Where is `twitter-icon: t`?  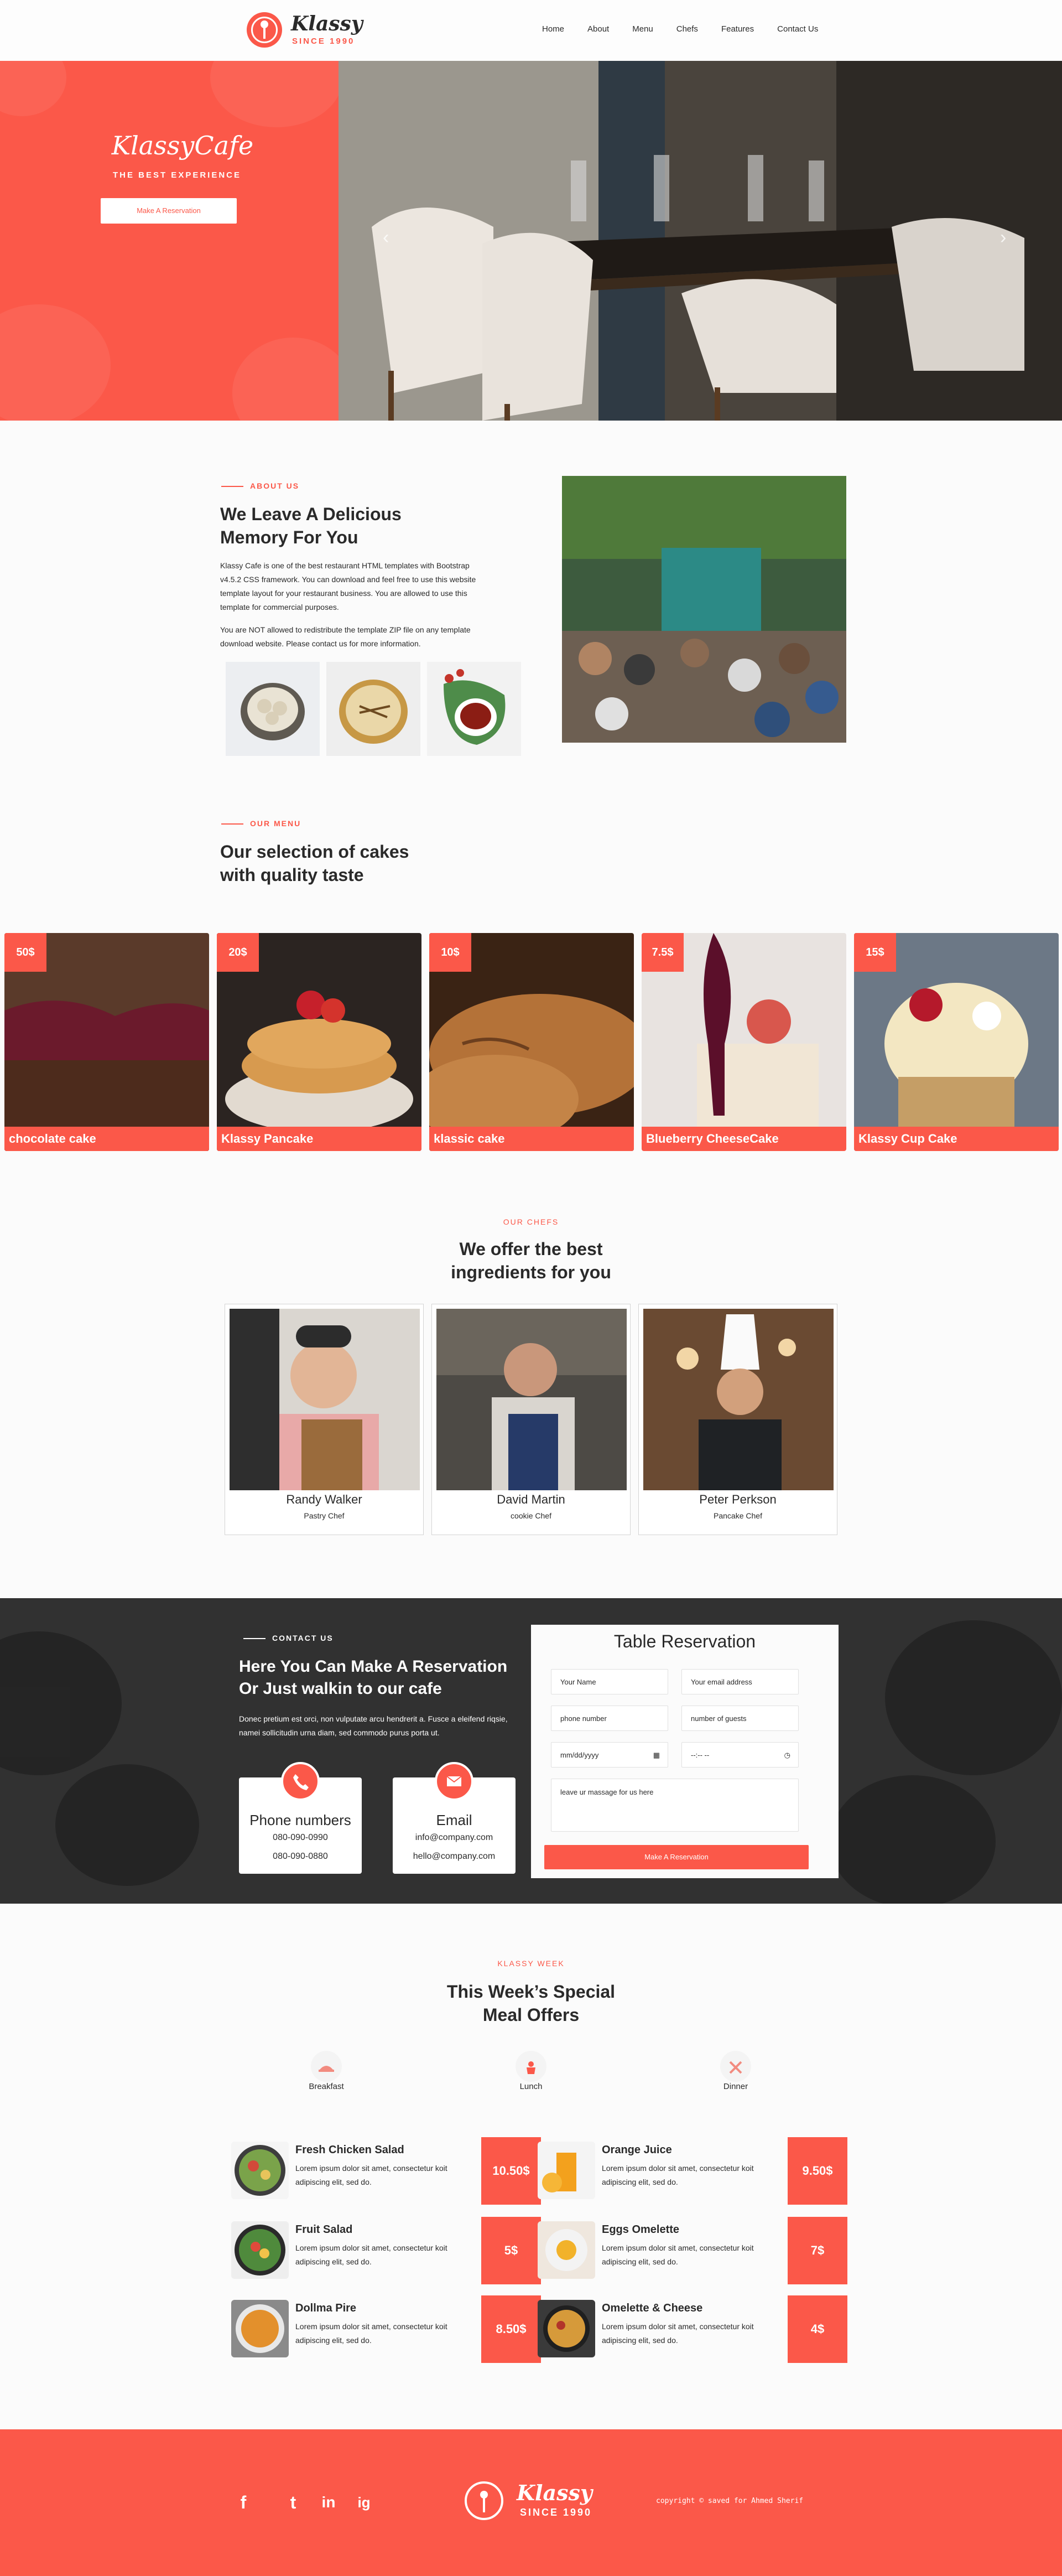 twitter-icon: t is located at coordinates (293, 2502).